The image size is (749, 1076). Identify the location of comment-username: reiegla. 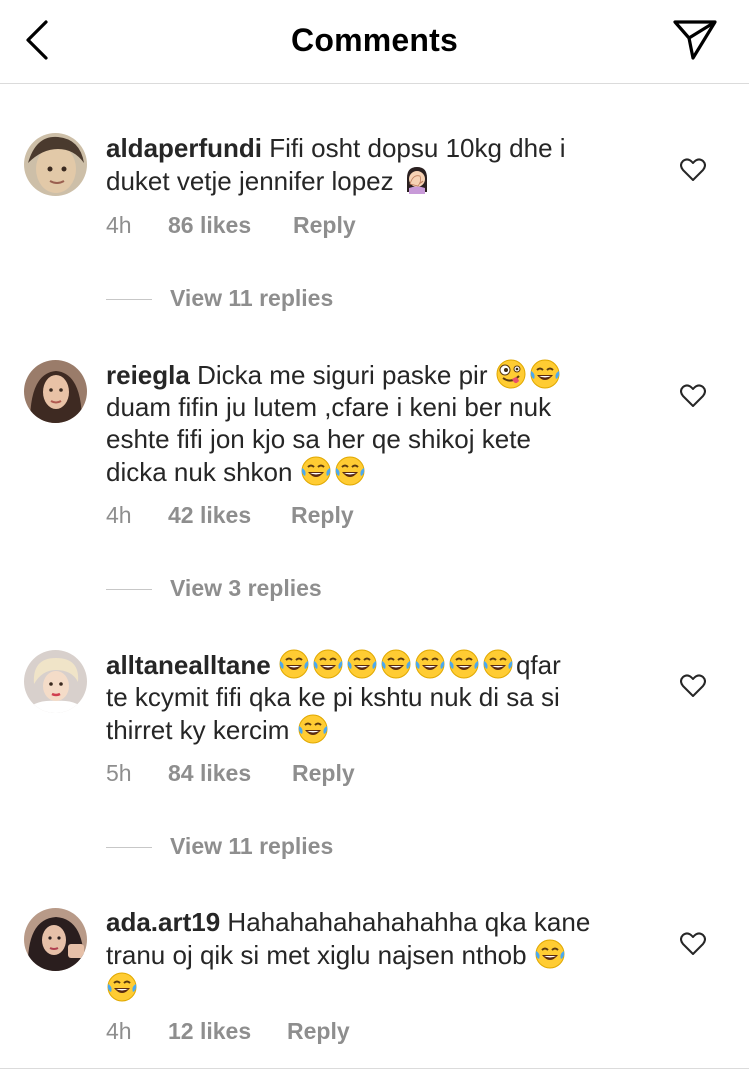
(148, 375).